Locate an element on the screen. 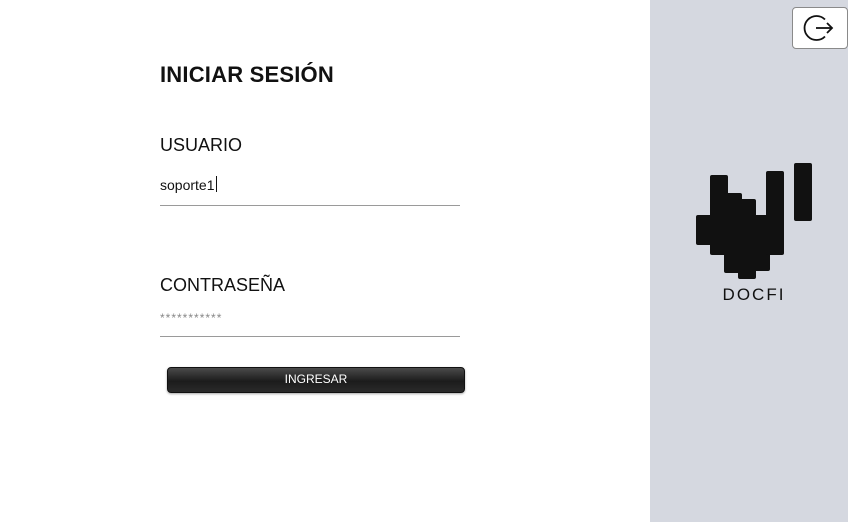 The width and height of the screenshot is (848, 522). logout-icon is located at coordinates (818, 28).